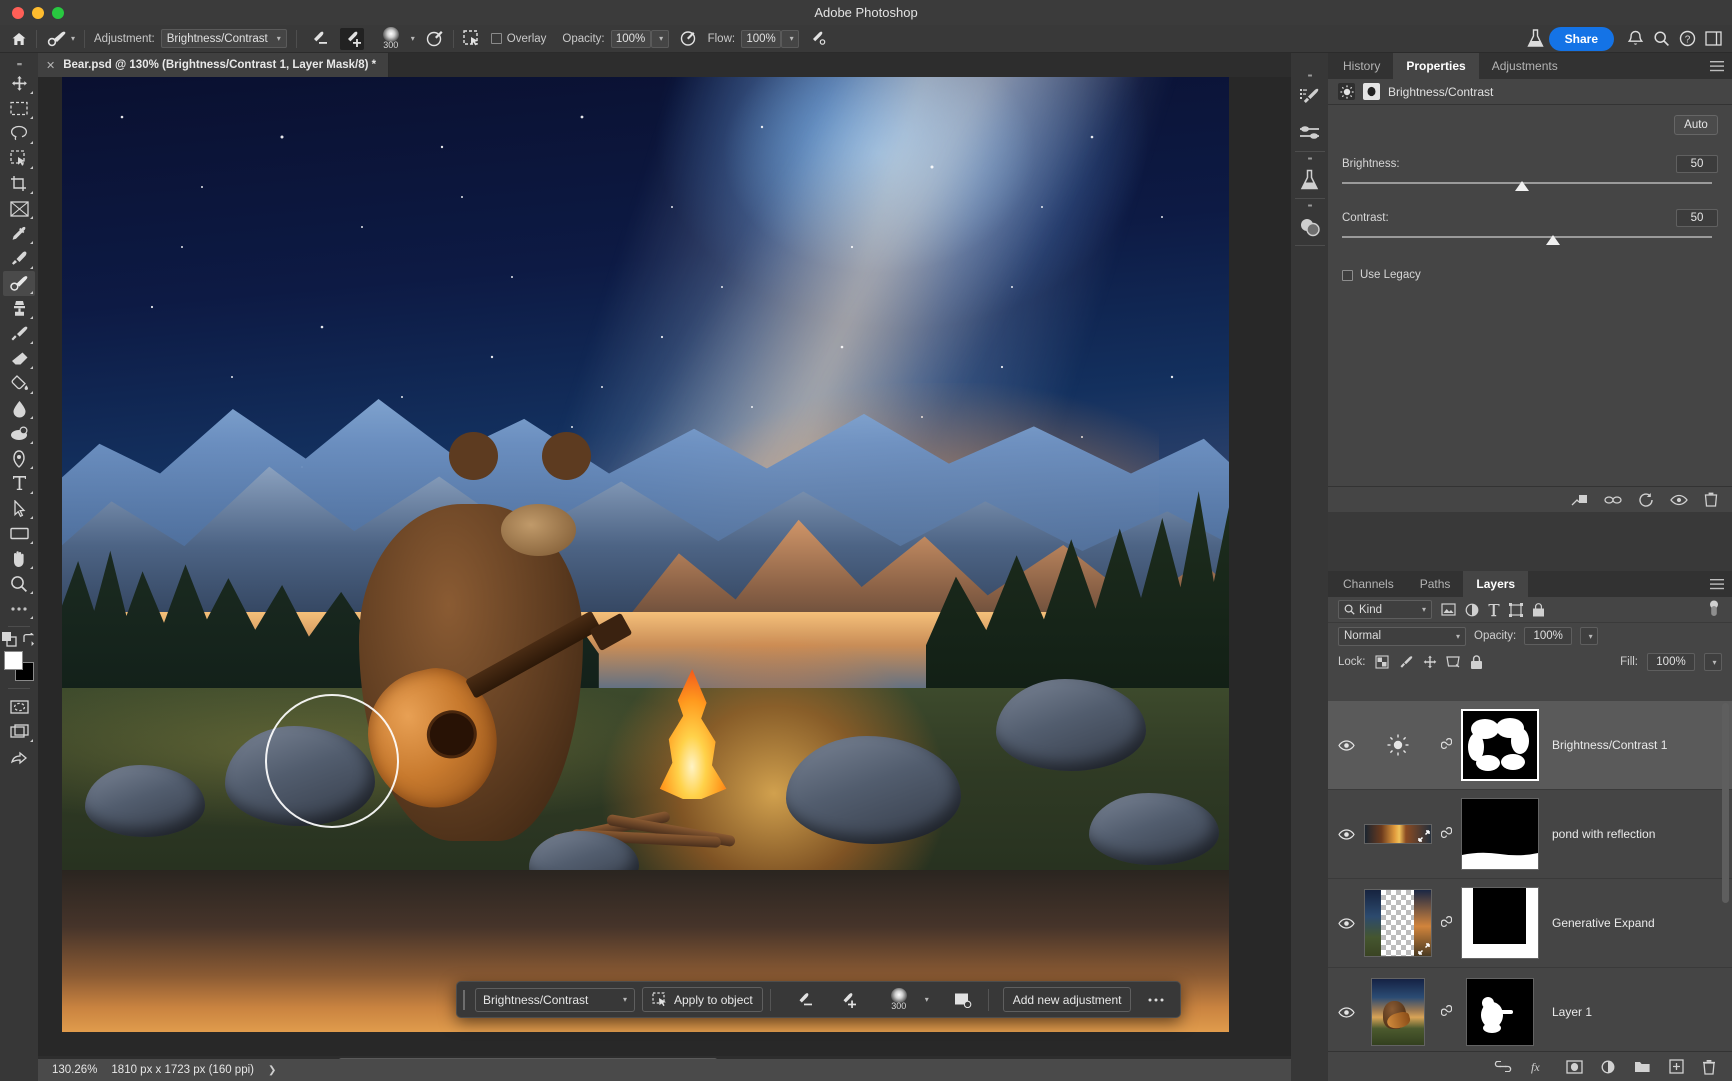 The height and width of the screenshot is (1081, 1732). Describe the element at coordinates (1679, 500) in the screenshot. I see `toggle-visibility-button` at that location.